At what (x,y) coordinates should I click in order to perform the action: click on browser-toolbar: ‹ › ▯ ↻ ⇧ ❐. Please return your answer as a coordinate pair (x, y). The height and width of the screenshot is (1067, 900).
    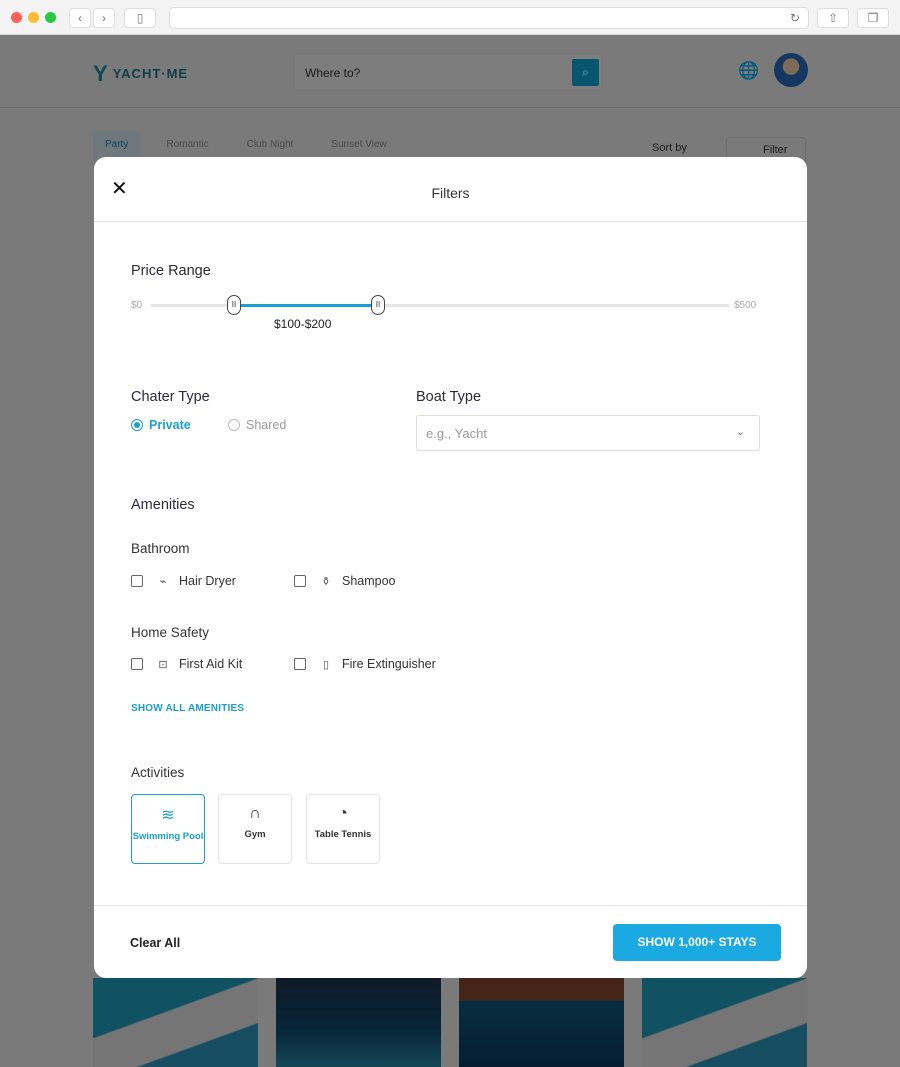
    Looking at the image, I should click on (450, 17).